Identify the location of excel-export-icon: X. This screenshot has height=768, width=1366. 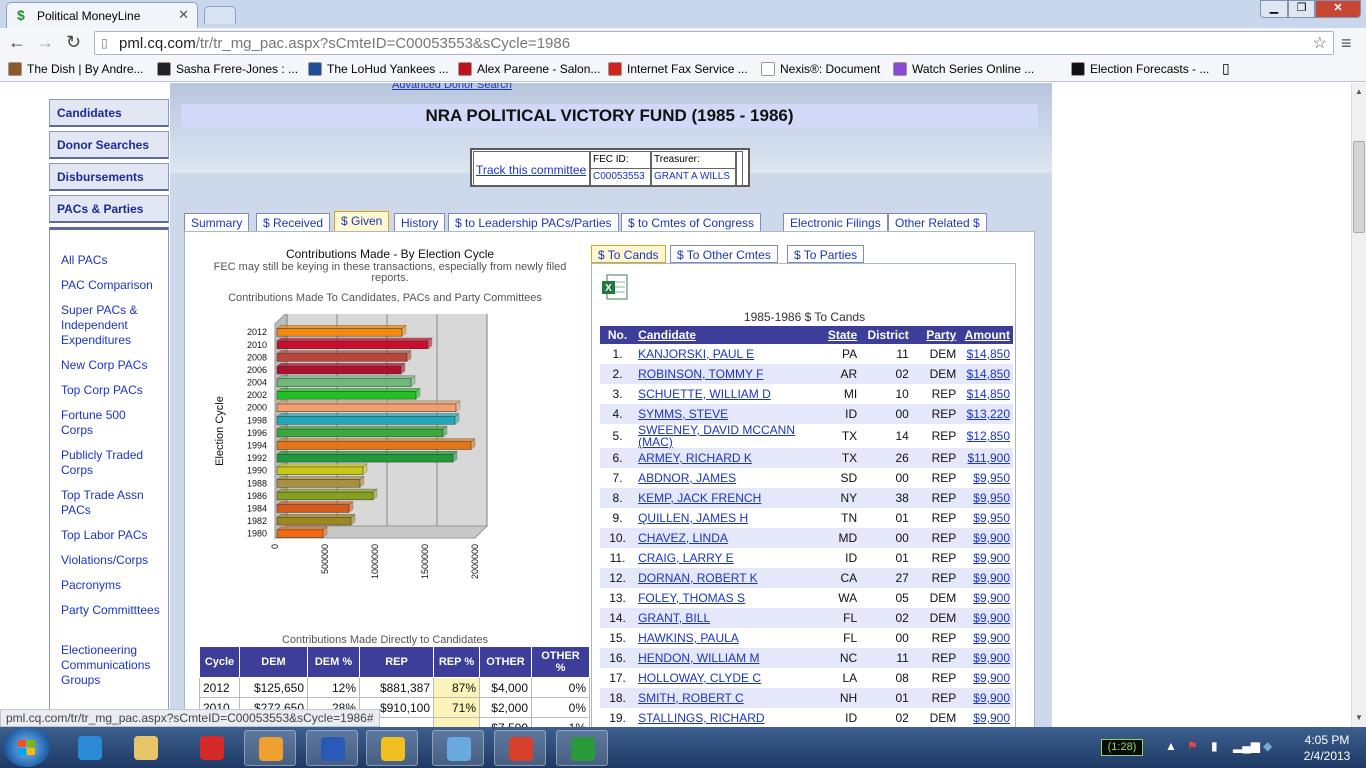
(615, 287).